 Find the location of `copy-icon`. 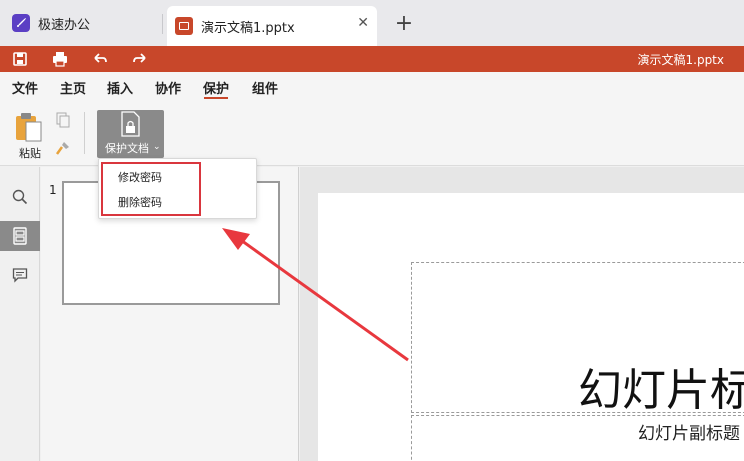

copy-icon is located at coordinates (63, 120).